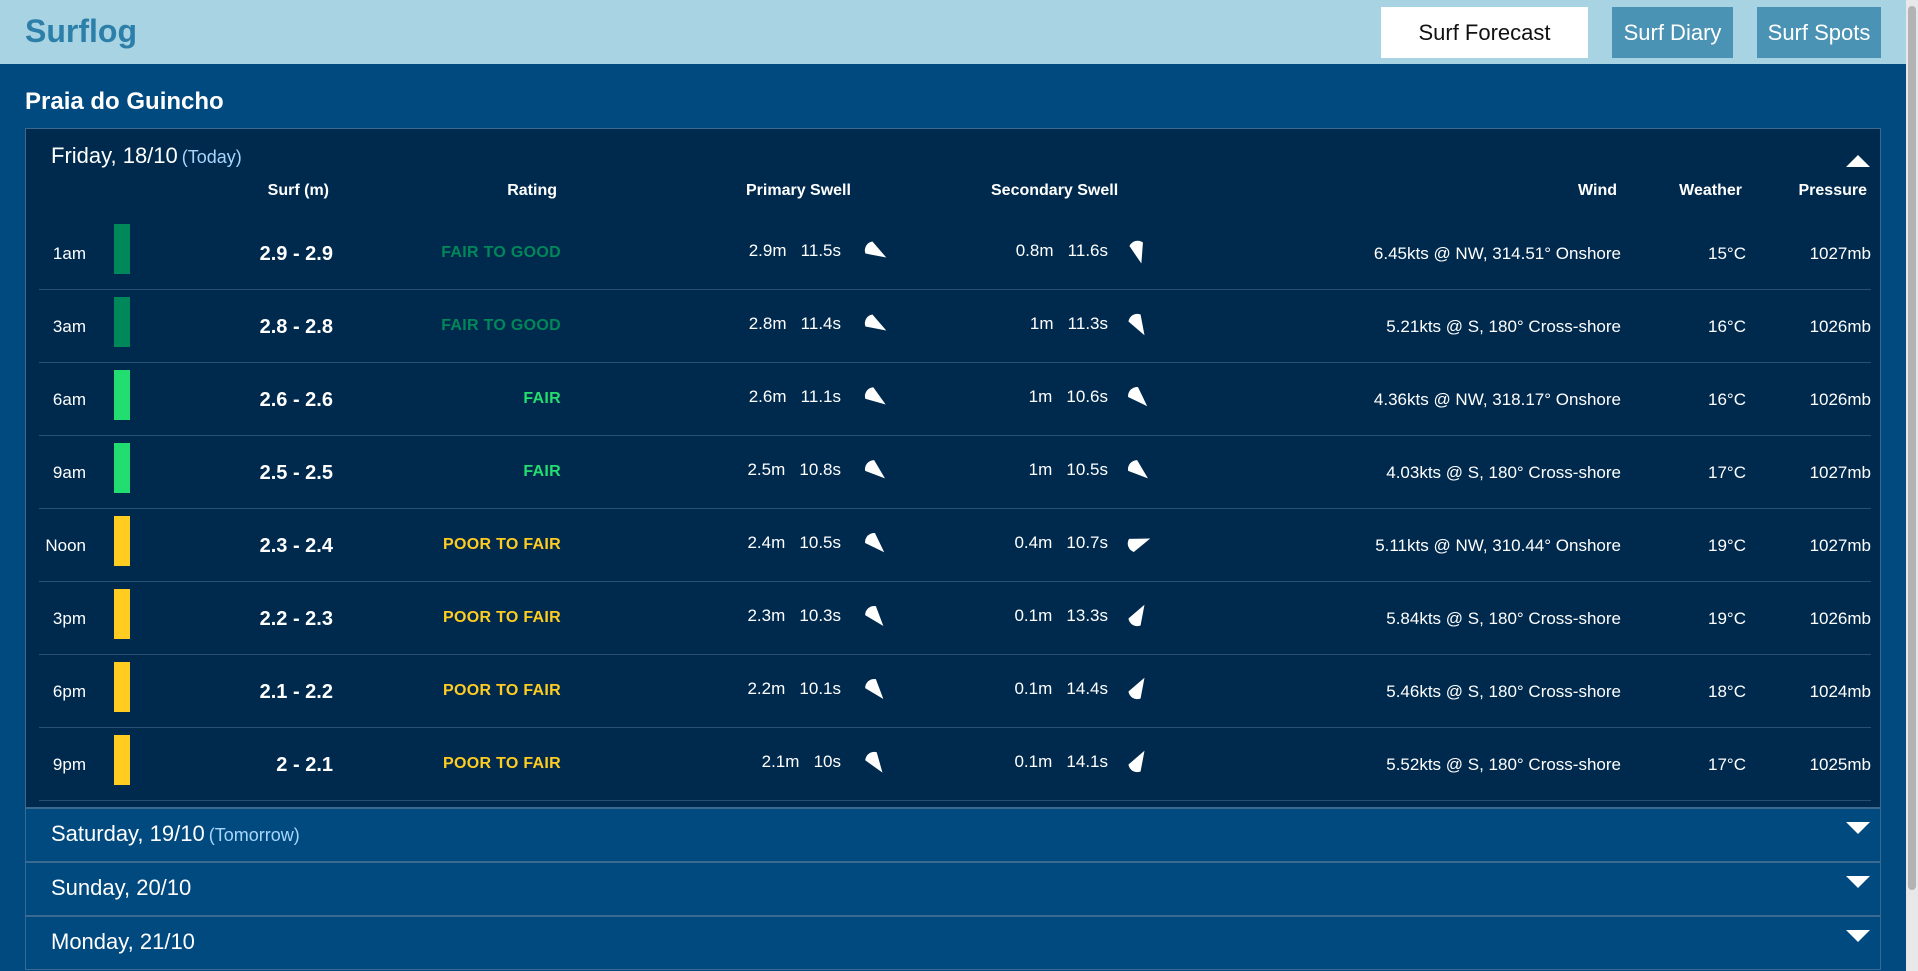  Describe the element at coordinates (794, 469) in the screenshot. I see `primary-swell-height: 2.5m 10.8s` at that location.